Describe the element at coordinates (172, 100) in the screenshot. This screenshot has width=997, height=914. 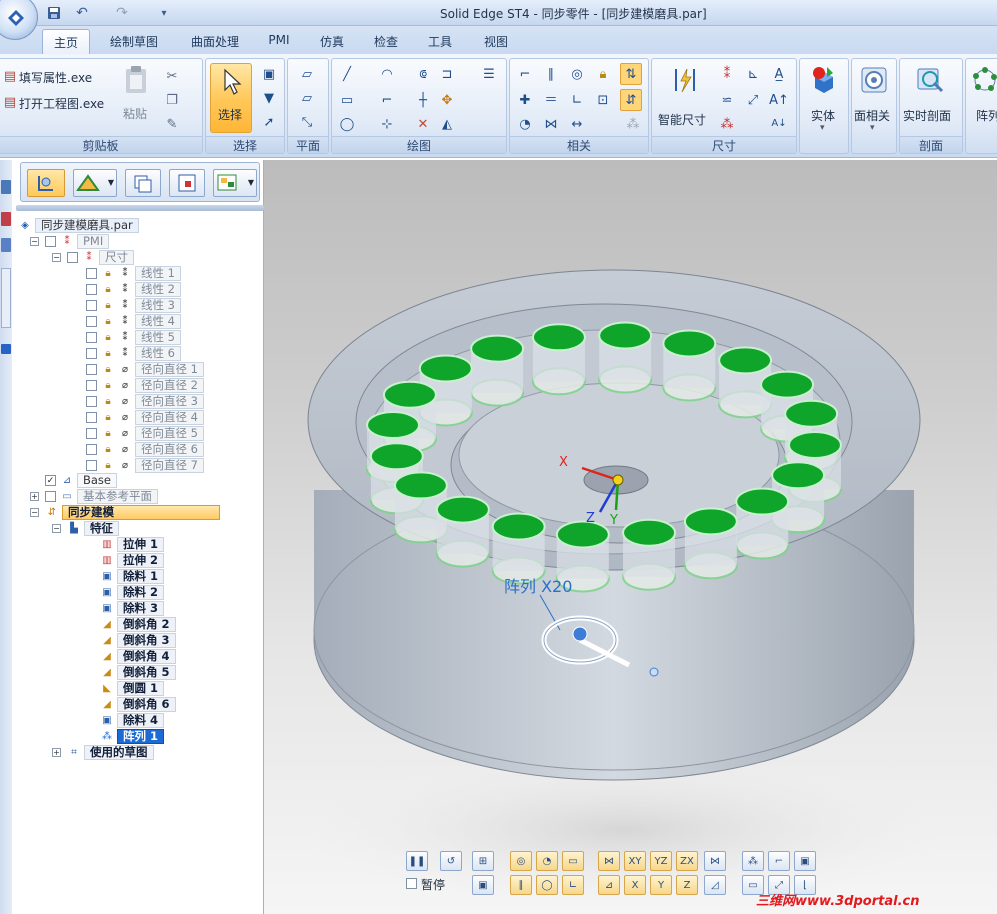
I see `copy-icon: ❐` at that location.